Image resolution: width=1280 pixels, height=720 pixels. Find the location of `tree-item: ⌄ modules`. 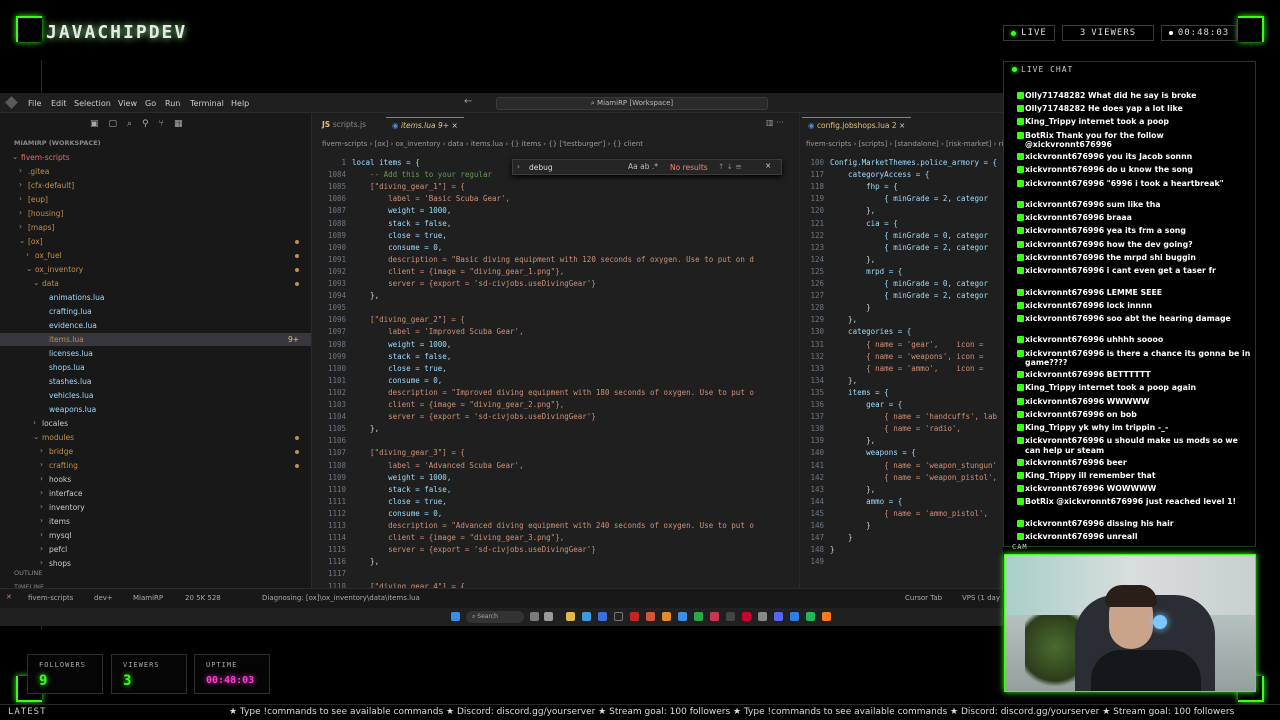

tree-item: ⌄ modules is located at coordinates (155, 437).